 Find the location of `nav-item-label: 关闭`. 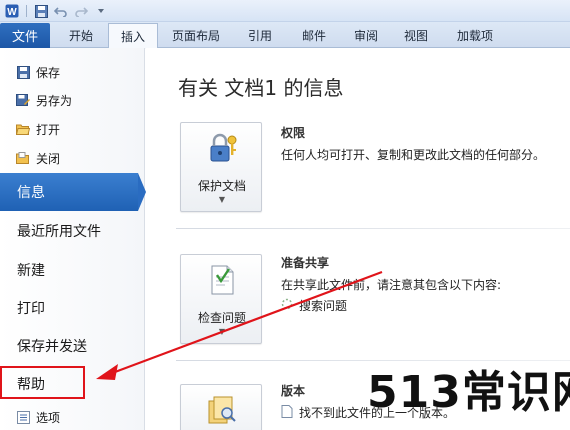

nav-item-label: 关闭 is located at coordinates (48, 158).